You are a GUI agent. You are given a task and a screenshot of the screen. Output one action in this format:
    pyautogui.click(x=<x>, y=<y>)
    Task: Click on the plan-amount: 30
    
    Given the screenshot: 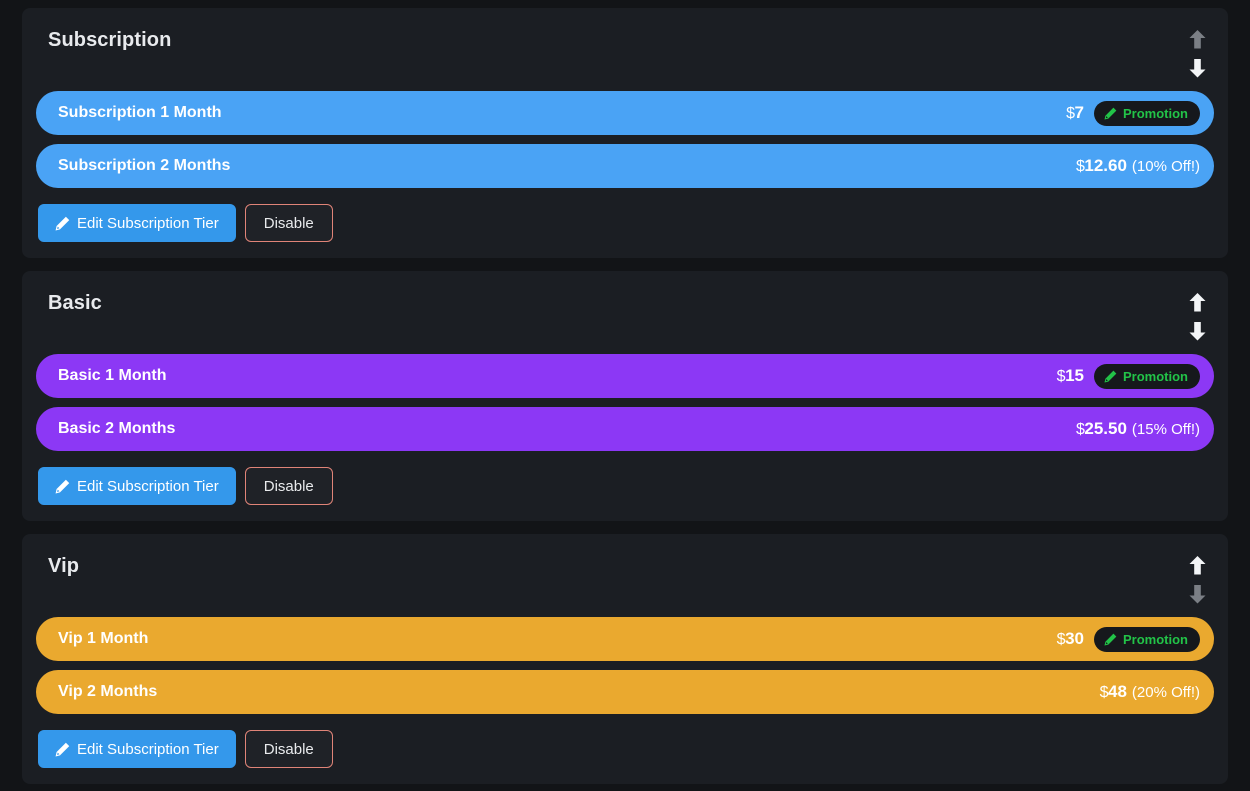 What is the action you would take?
    pyautogui.click(x=1074, y=638)
    